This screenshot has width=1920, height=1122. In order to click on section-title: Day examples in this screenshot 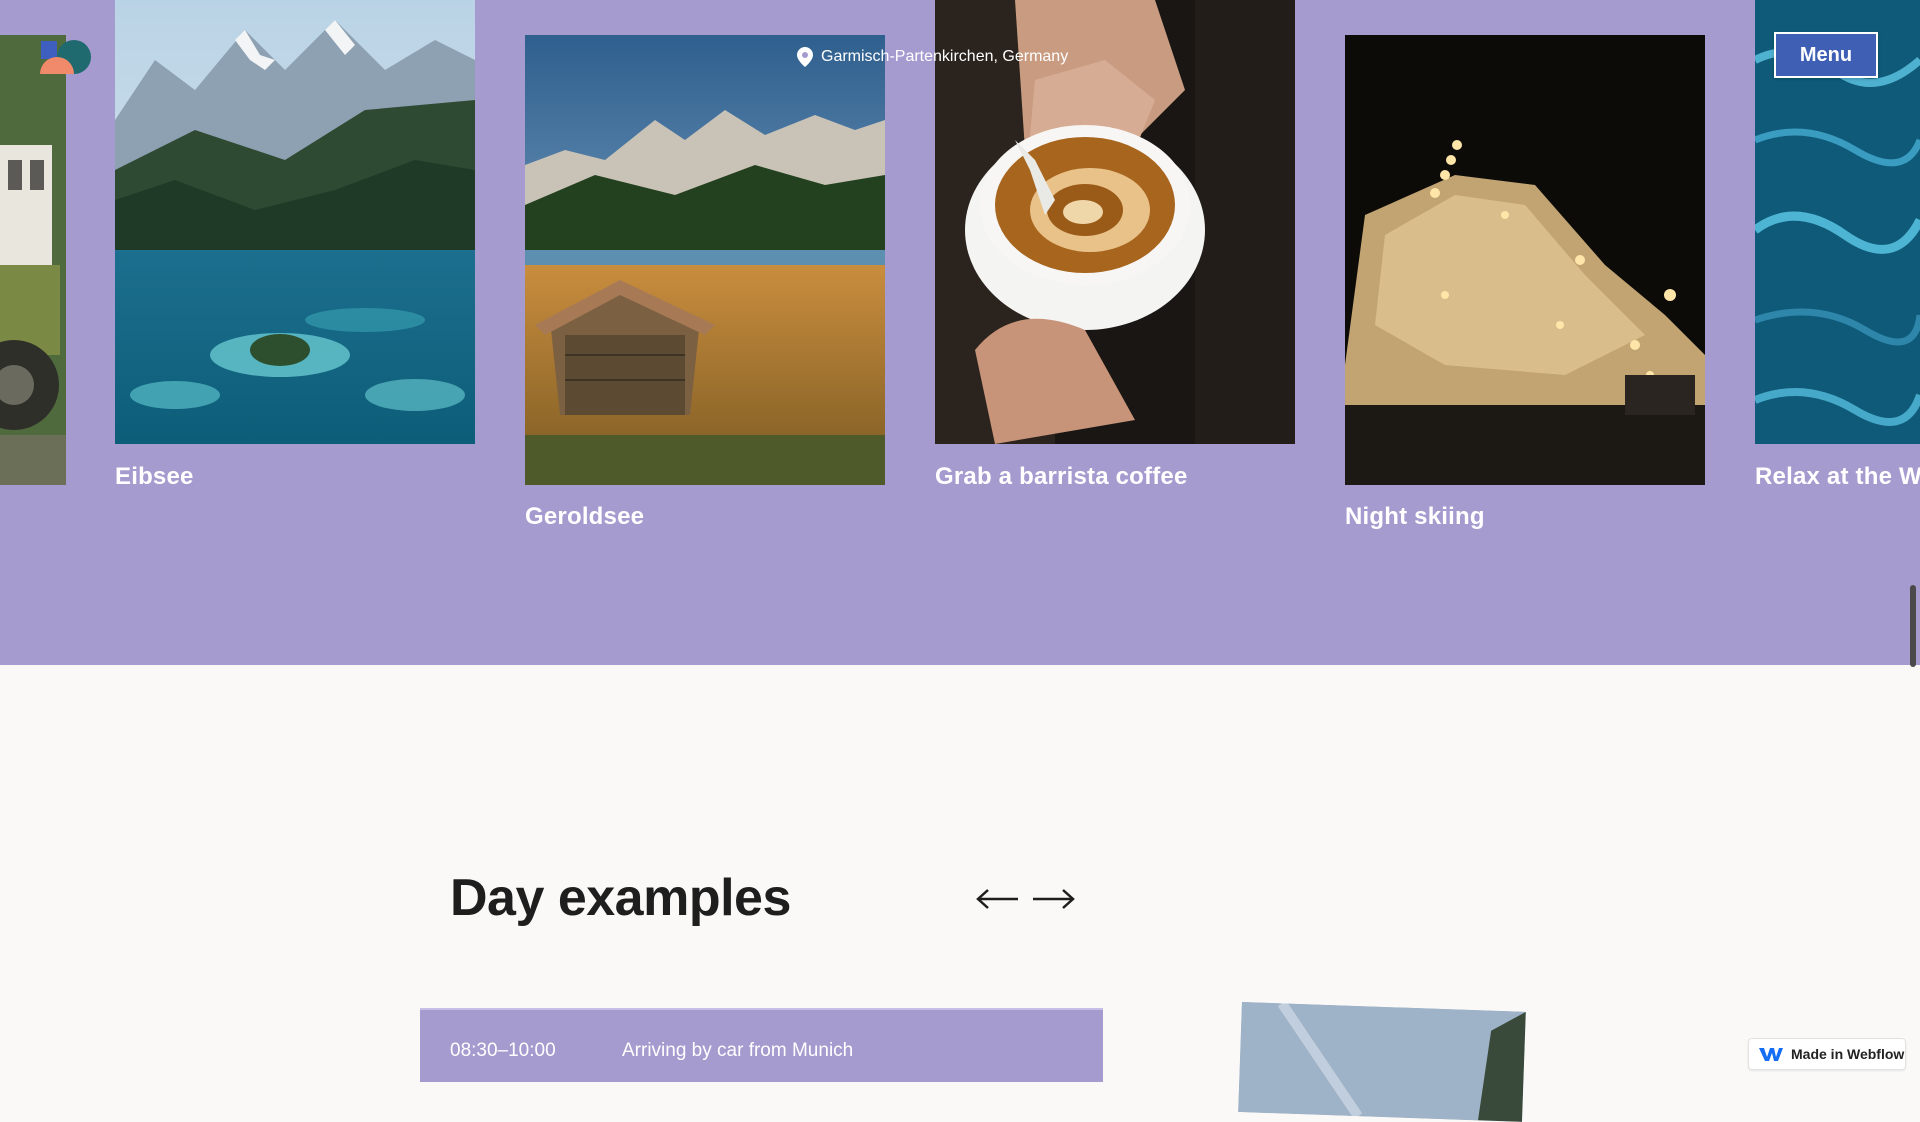, I will do `click(620, 898)`.